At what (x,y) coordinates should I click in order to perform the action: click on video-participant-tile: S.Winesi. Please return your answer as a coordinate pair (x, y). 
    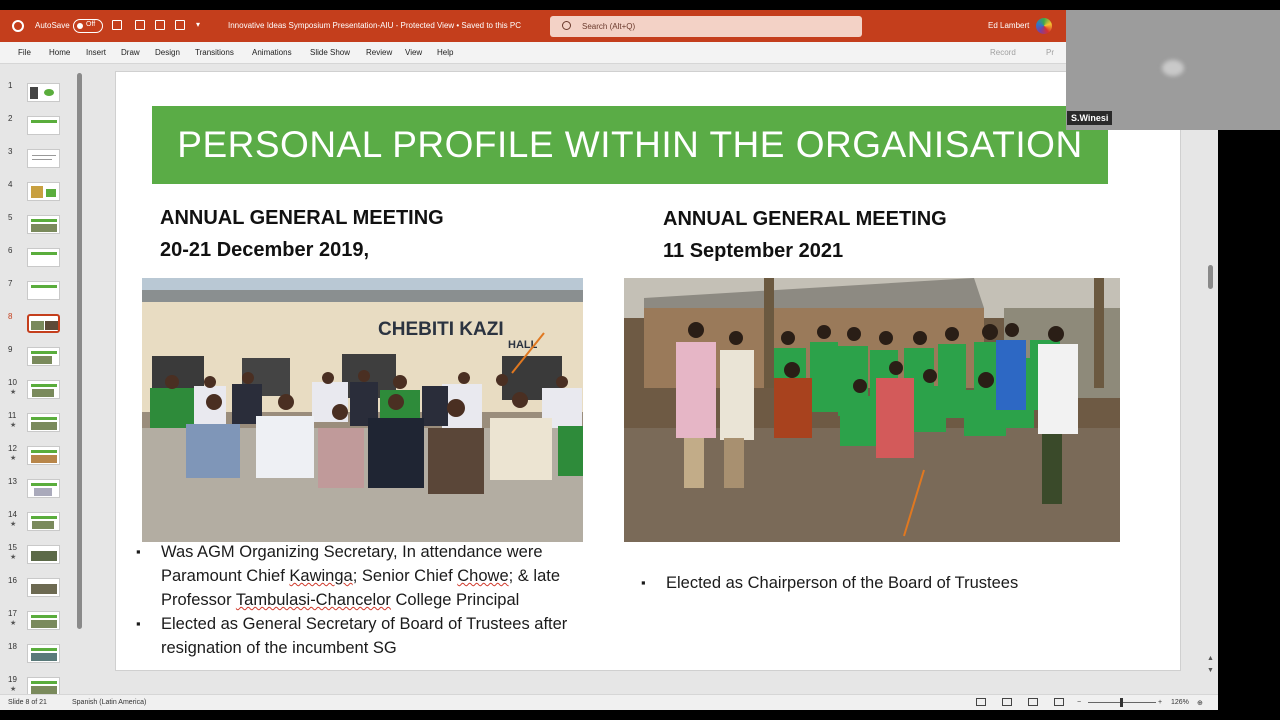
    Looking at the image, I should click on (1173, 70).